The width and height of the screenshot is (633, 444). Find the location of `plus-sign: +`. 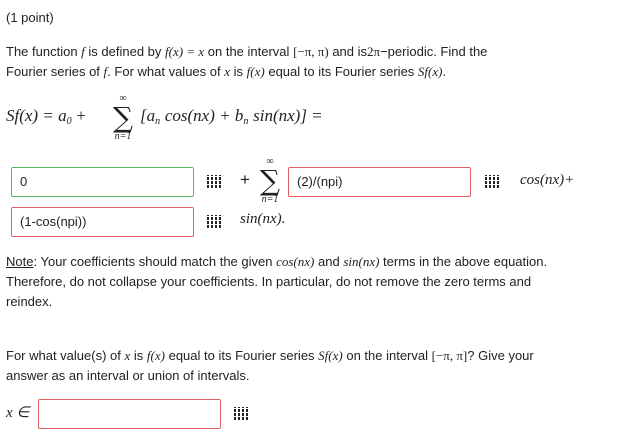

plus-sign: + is located at coordinates (245, 179).